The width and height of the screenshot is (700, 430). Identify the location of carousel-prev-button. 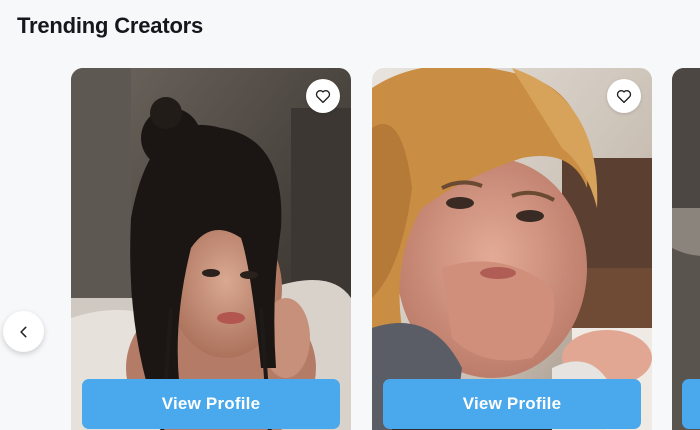
(23, 331).